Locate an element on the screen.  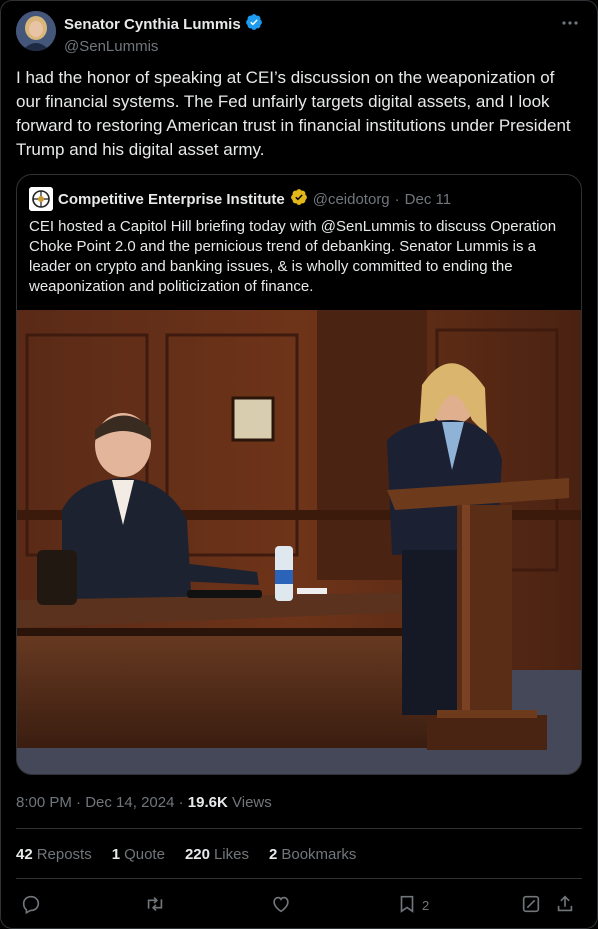
likes-count: 220 is located at coordinates (197, 854).